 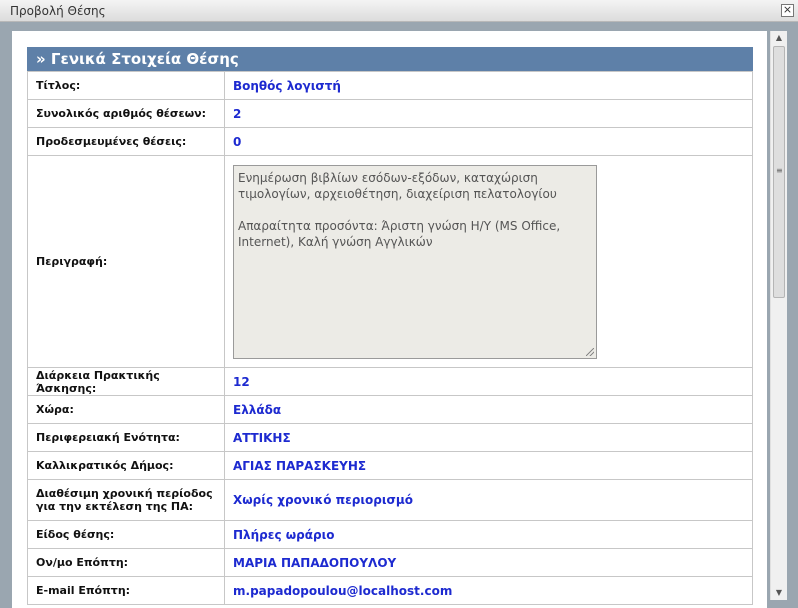 What do you see at coordinates (390, 59) in the screenshot?
I see `section-header: » Γενικά Στοιχεία Θέσης` at bounding box center [390, 59].